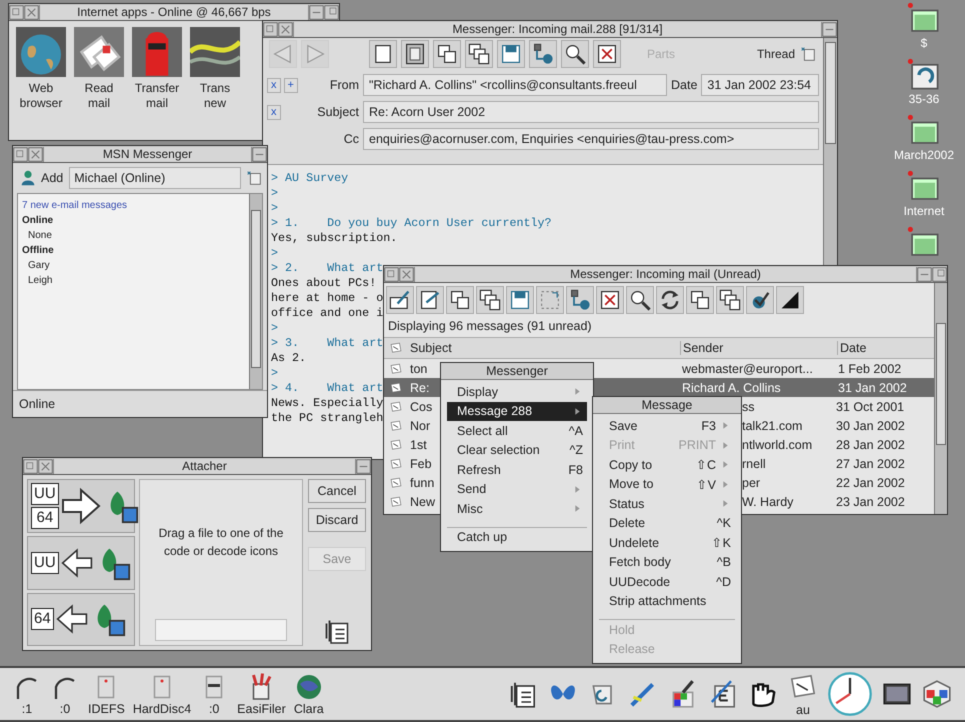 The height and width of the screenshot is (722, 965). I want to click on menu-item: Save F3, so click(667, 426).